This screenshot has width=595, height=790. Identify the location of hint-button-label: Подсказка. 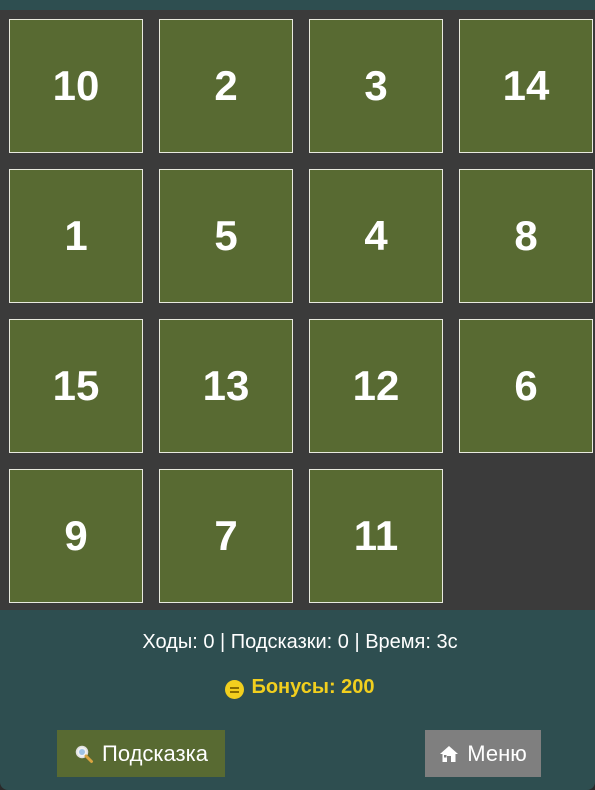
(155, 753).